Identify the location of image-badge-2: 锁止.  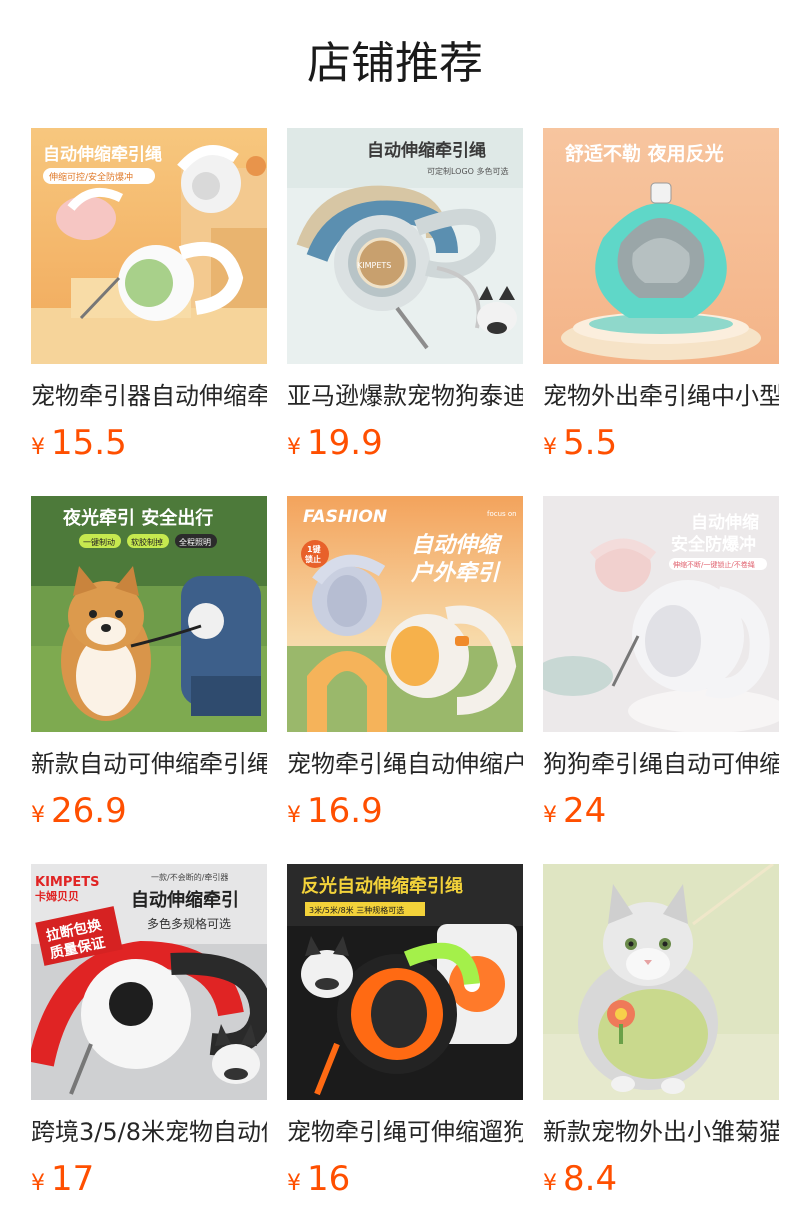
(313, 559).